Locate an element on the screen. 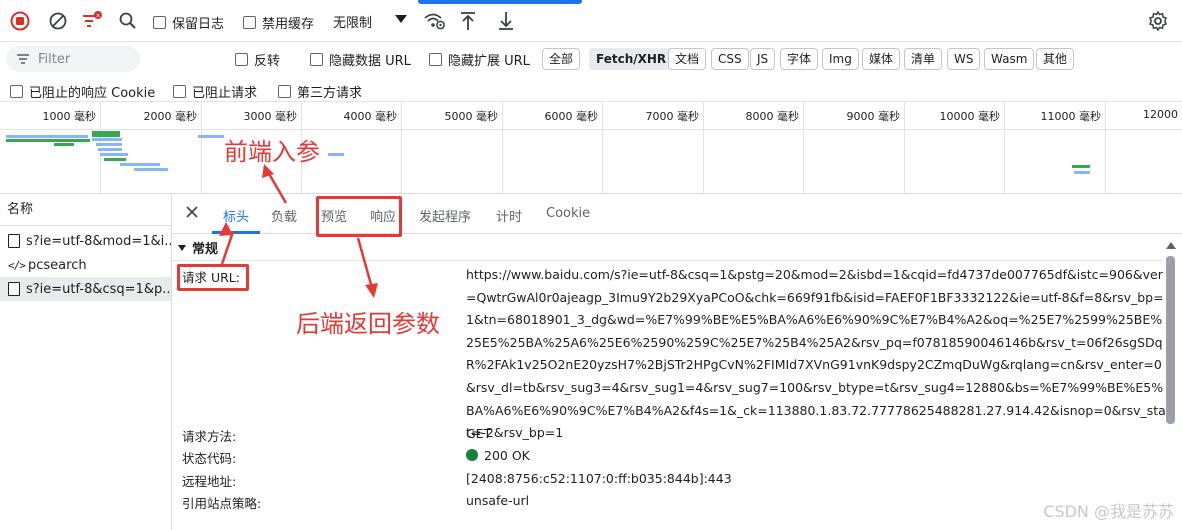  filter-icon: × is located at coordinates (92, 21).